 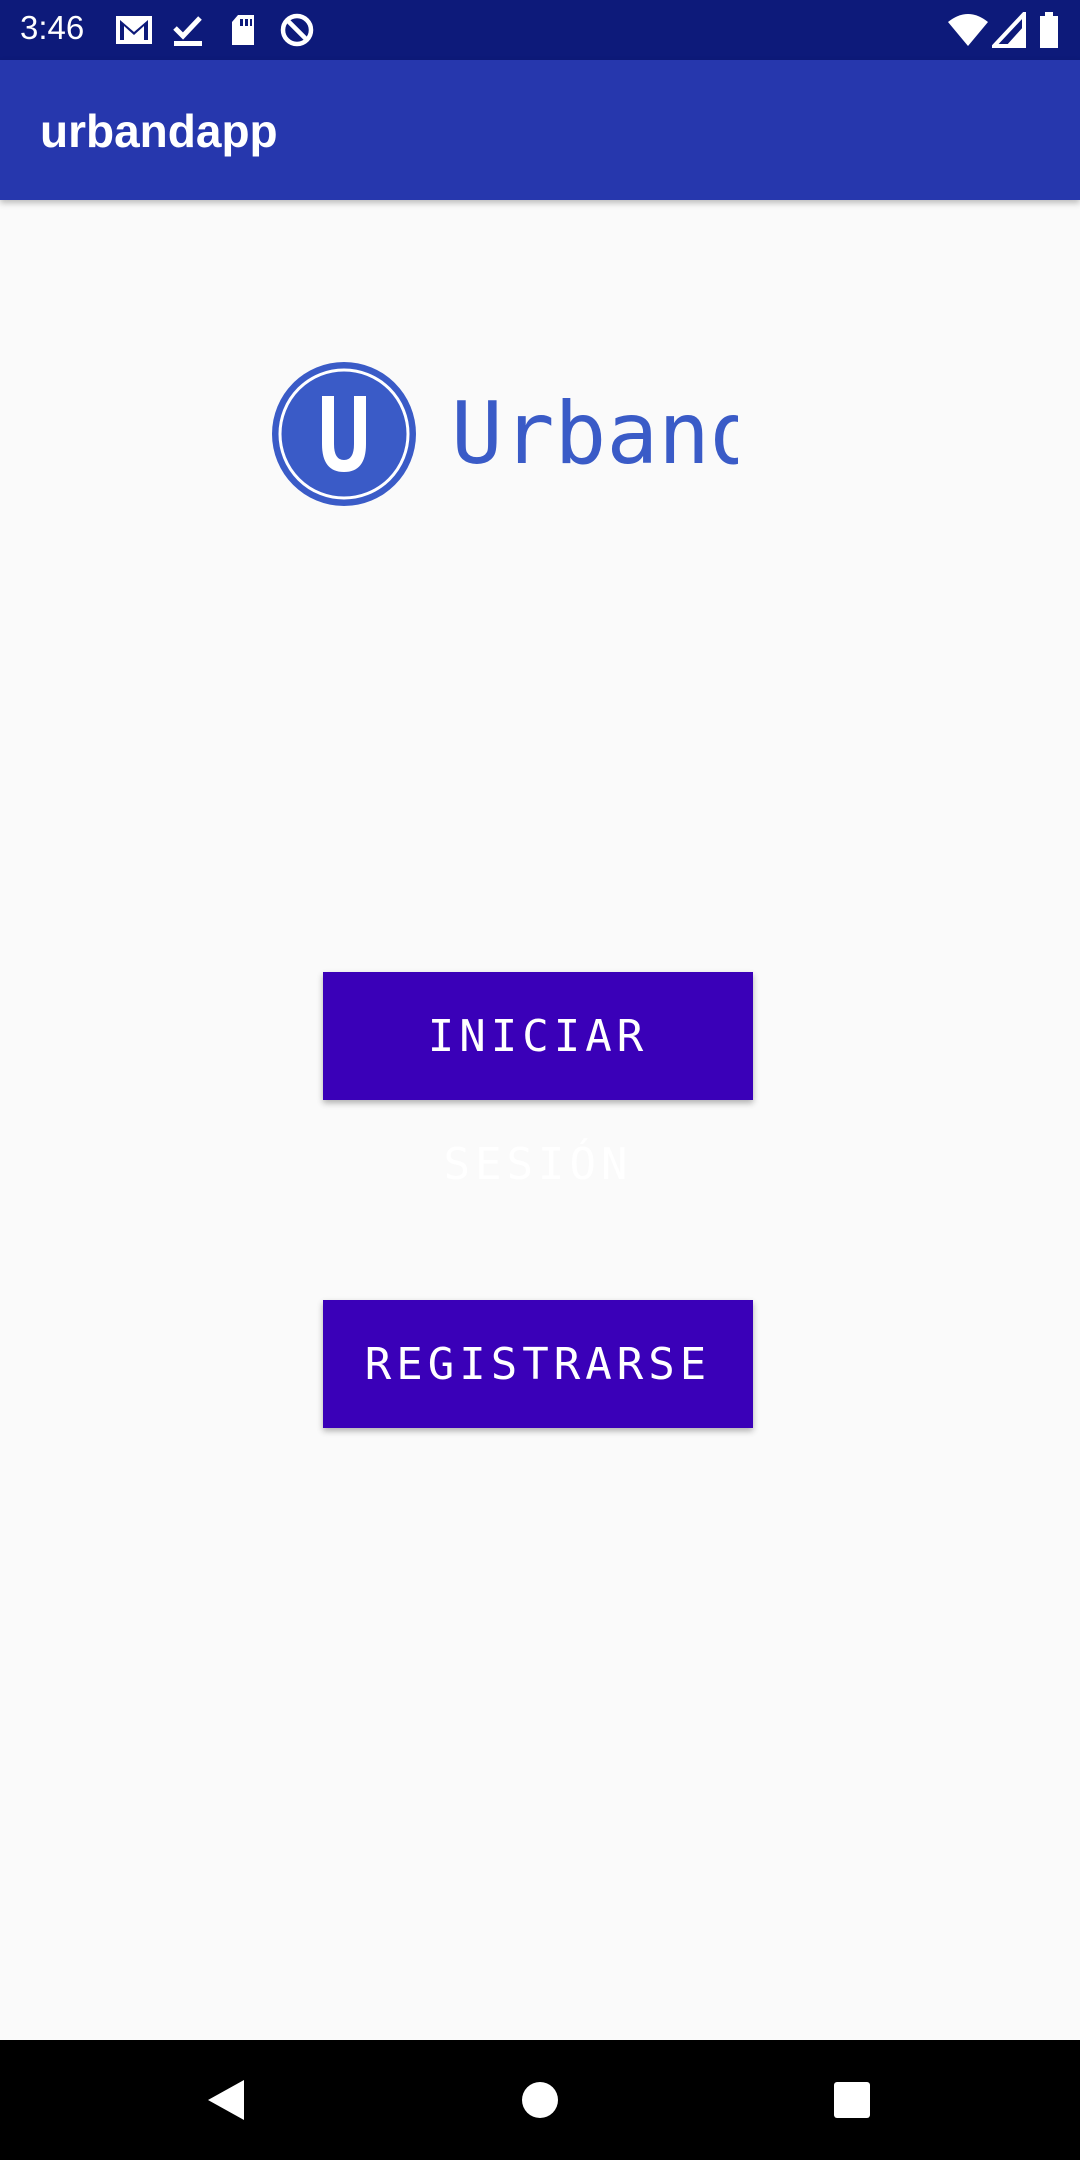 What do you see at coordinates (968, 30) in the screenshot?
I see `wifi-icon` at bounding box center [968, 30].